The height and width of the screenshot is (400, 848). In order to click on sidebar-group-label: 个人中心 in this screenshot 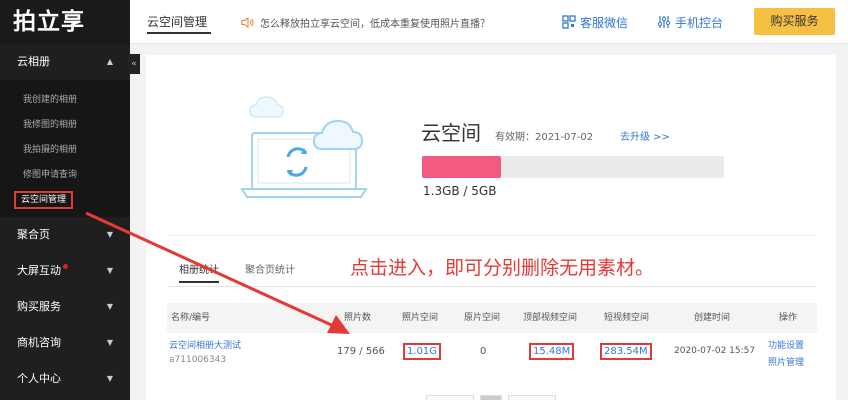, I will do `click(39, 378)`.